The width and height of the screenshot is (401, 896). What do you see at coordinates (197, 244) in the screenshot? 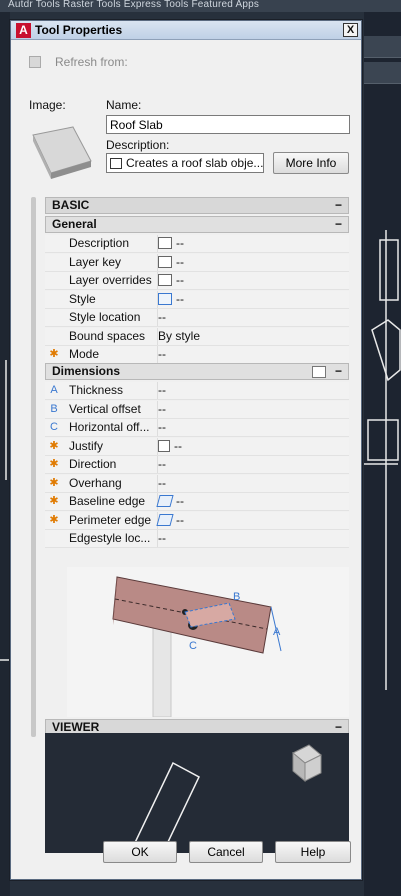
I see `property-row: Description --` at bounding box center [197, 244].